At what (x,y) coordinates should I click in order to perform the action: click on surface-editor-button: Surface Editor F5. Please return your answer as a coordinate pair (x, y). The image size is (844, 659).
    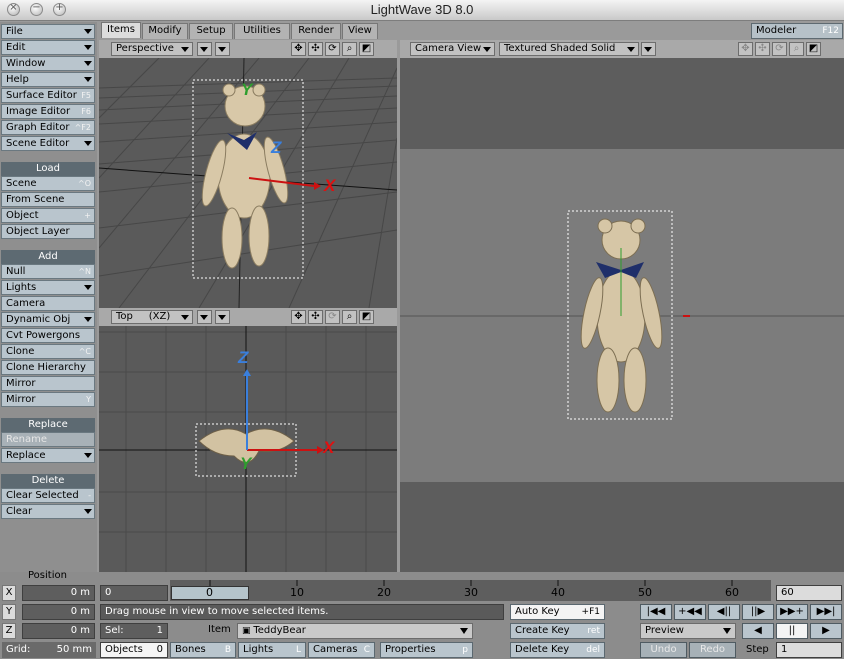
    Looking at the image, I should click on (48, 95).